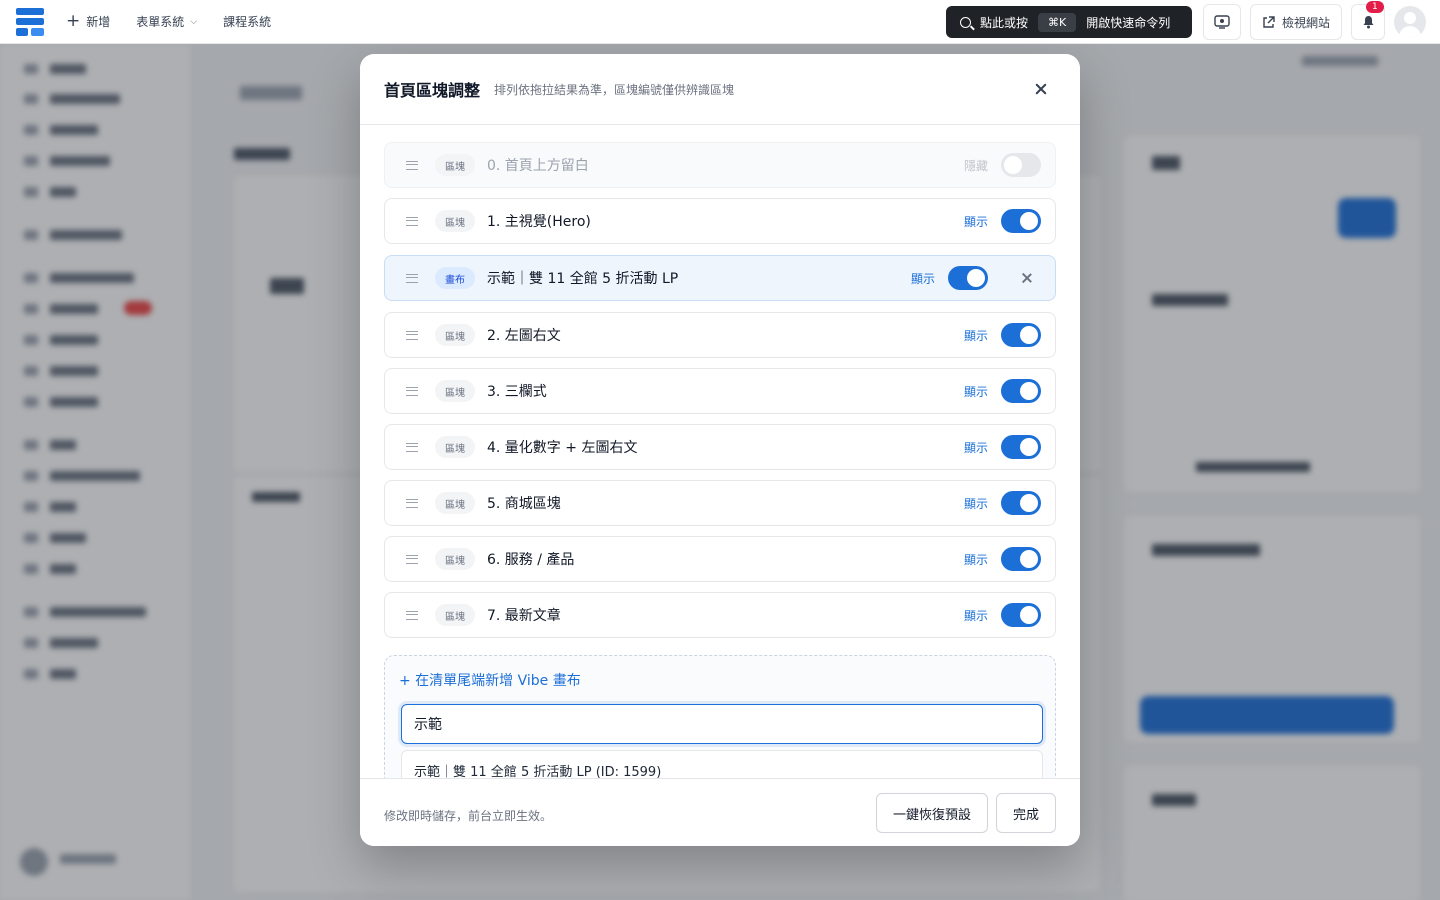 The width and height of the screenshot is (1440, 900). Describe the element at coordinates (524, 616) in the screenshot. I see `section-title: 7. 最新文章` at that location.